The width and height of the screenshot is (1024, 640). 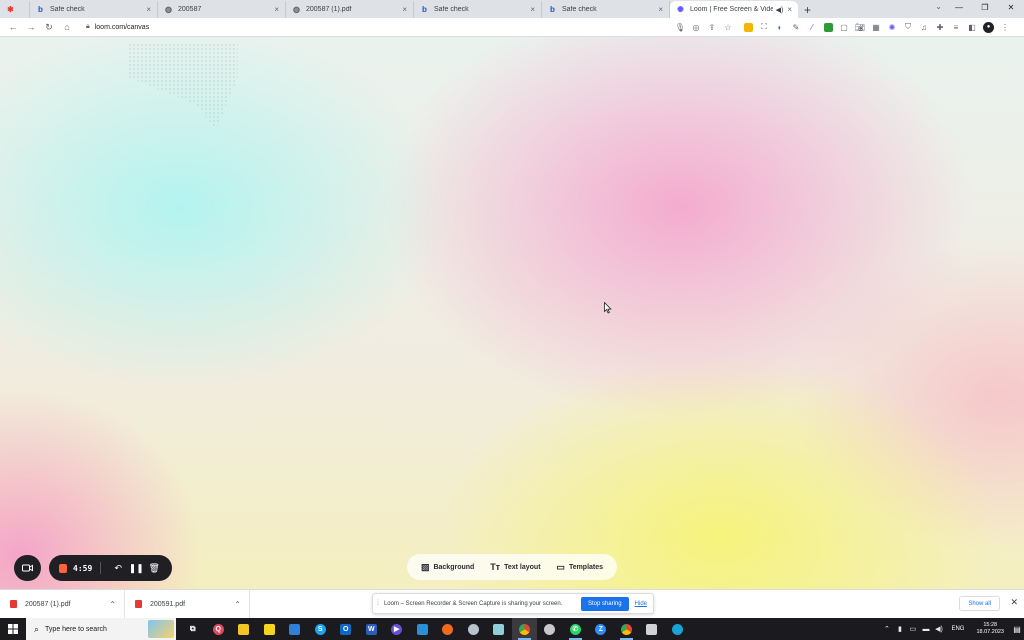 I want to click on tab-1: b Safe check ×, so click(x=94, y=9).